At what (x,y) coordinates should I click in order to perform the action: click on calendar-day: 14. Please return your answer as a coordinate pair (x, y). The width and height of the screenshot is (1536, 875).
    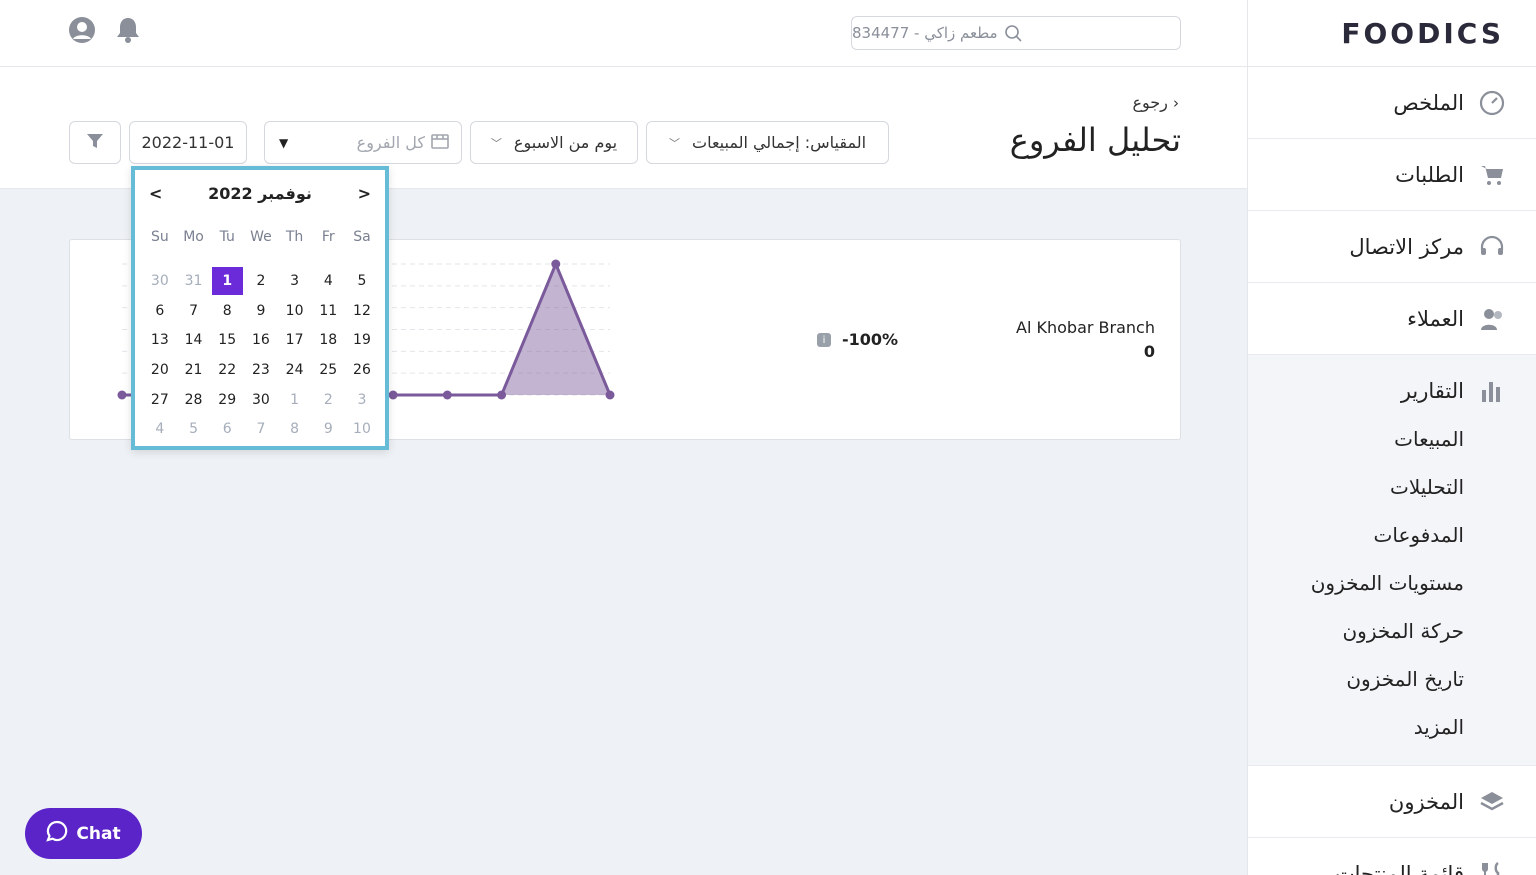
    Looking at the image, I should click on (194, 340).